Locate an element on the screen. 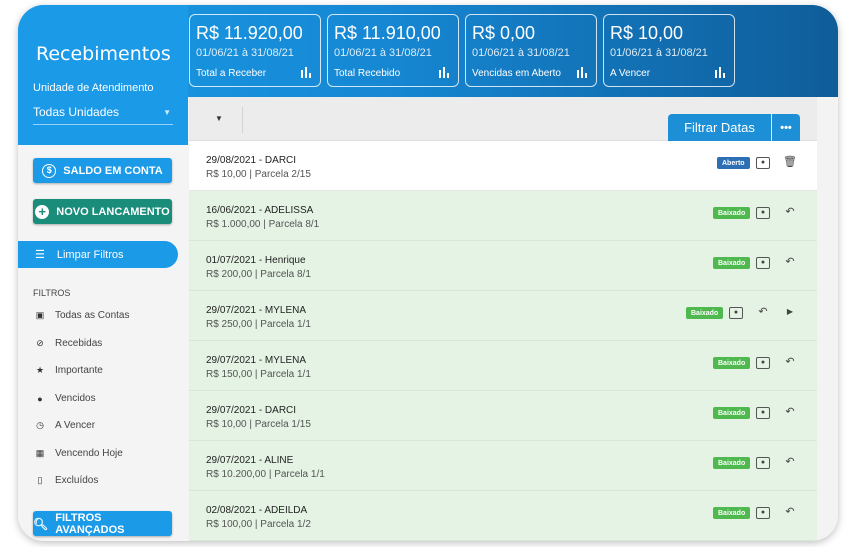 The height and width of the screenshot is (547, 856). clear-filters-button: ☰ Limpar Filtros is located at coordinates (98, 254).